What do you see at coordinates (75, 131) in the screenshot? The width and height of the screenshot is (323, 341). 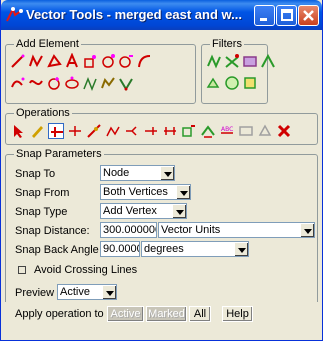 I see `join-icon` at bounding box center [75, 131].